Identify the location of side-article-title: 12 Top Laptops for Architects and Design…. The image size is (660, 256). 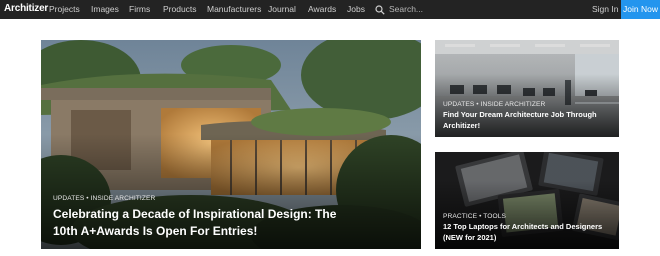
(531, 232).